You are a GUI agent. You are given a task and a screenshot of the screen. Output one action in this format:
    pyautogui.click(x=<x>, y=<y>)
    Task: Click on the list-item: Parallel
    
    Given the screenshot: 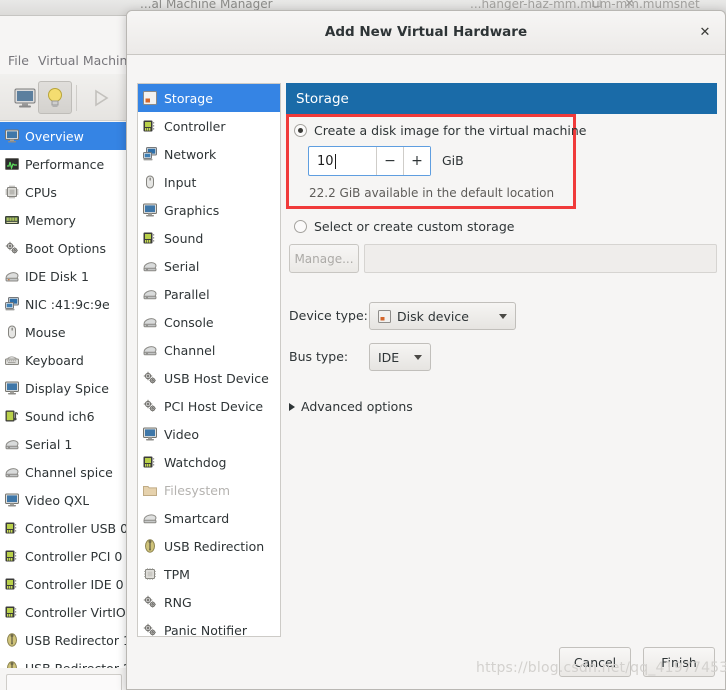 What is the action you would take?
    pyautogui.click(x=209, y=294)
    